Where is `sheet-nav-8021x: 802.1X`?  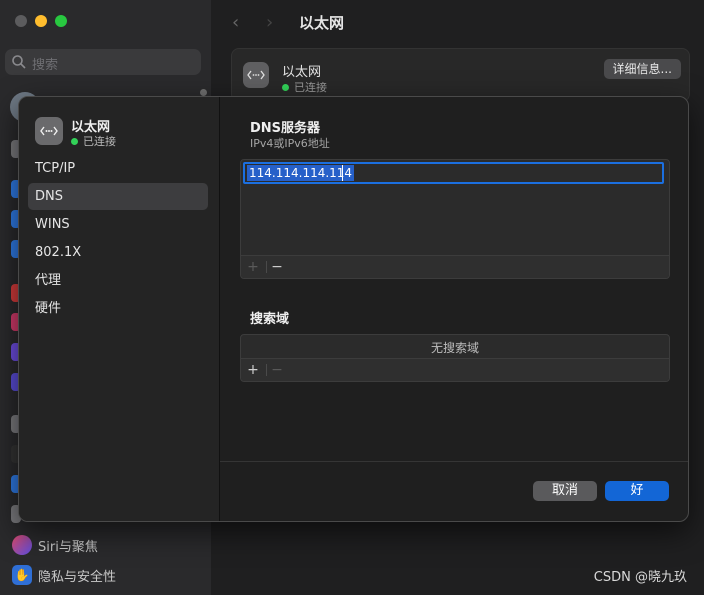
sheet-nav-8021x: 802.1X is located at coordinates (118, 252).